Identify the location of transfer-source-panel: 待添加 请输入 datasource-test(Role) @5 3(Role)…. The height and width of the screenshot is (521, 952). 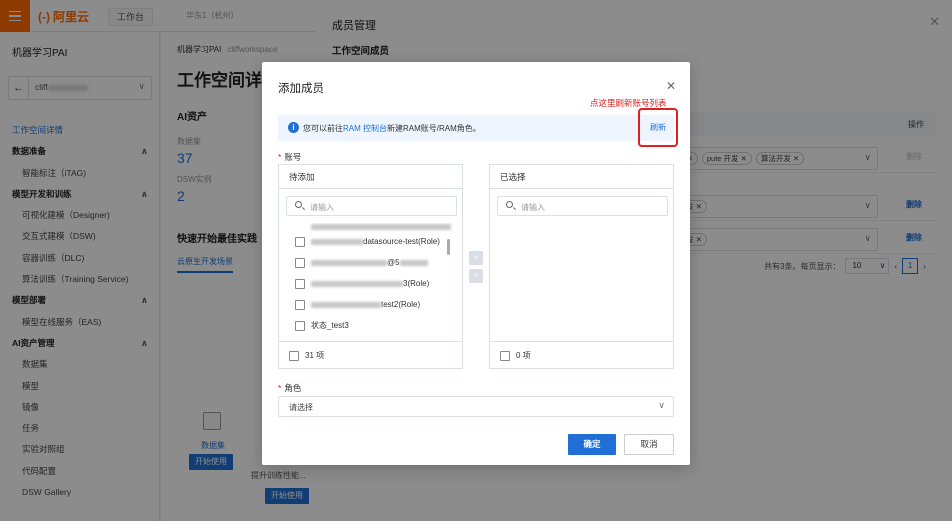
(370, 266).